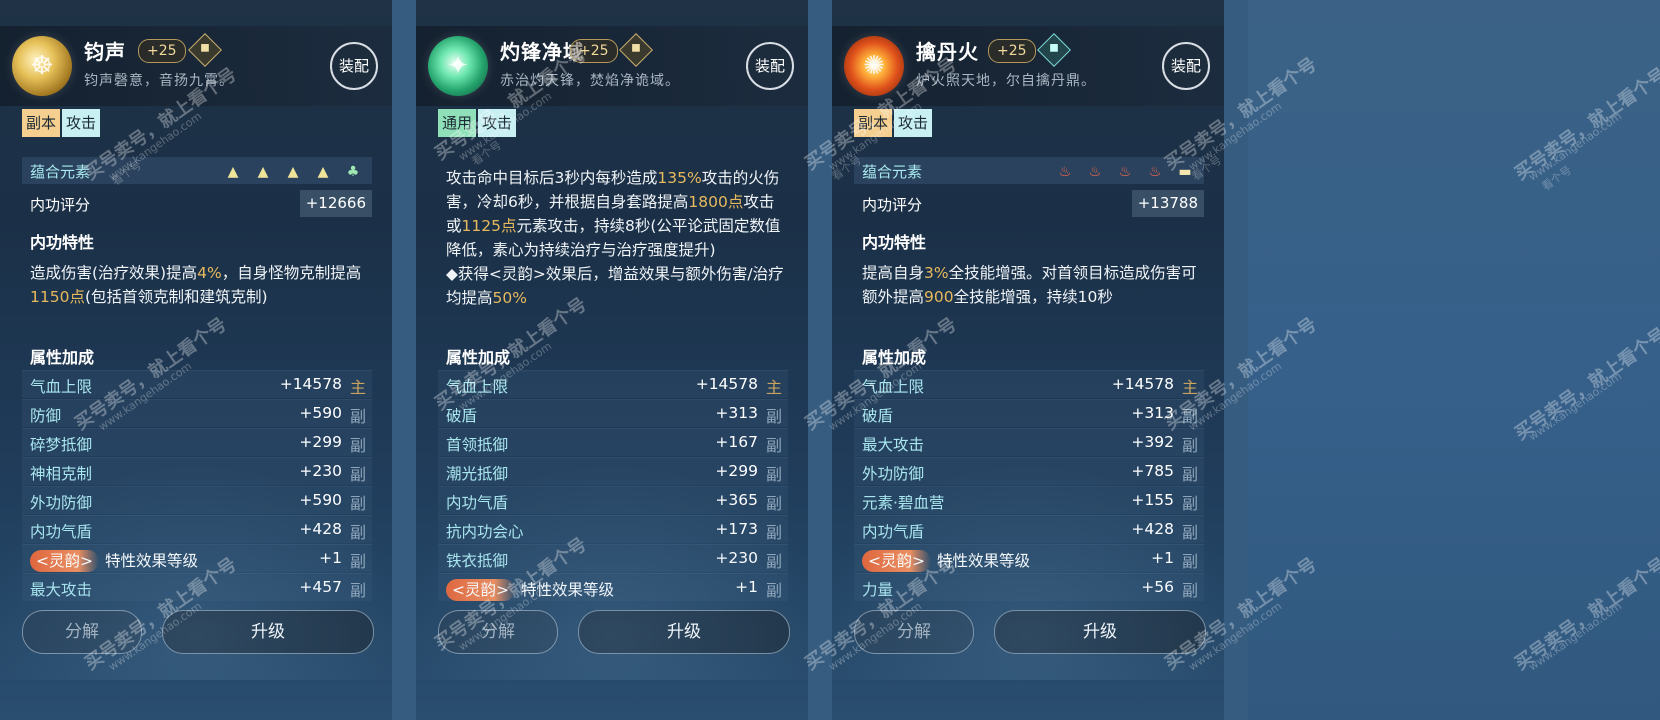 This screenshot has width=1660, height=720. I want to click on element-row: 蕴合元素 ♨ ♨ ♨ ♨ ▬, so click(1029, 170).